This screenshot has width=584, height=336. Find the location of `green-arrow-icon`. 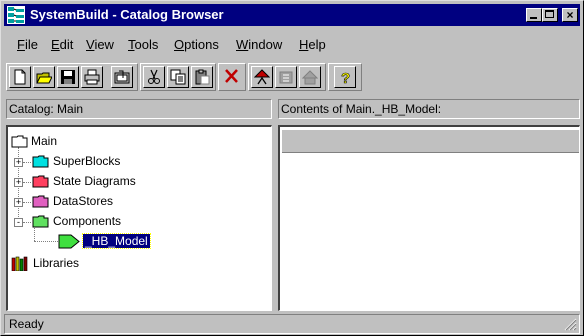

green-arrow-icon is located at coordinates (69, 241).